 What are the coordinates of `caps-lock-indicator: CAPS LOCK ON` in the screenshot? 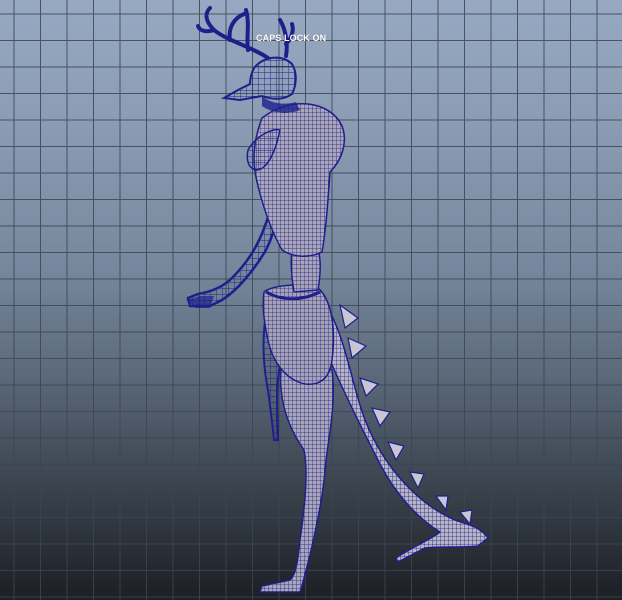 It's located at (291, 38).